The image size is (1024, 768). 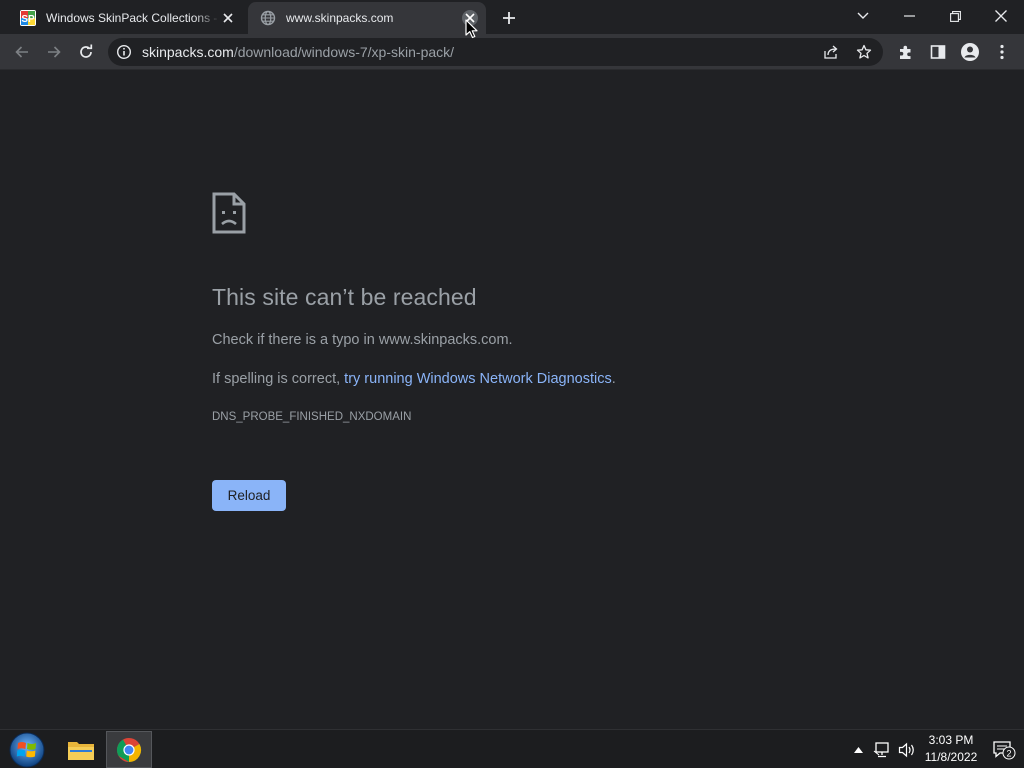 I want to click on skinpack-favicon: SP, so click(x=28, y=18).